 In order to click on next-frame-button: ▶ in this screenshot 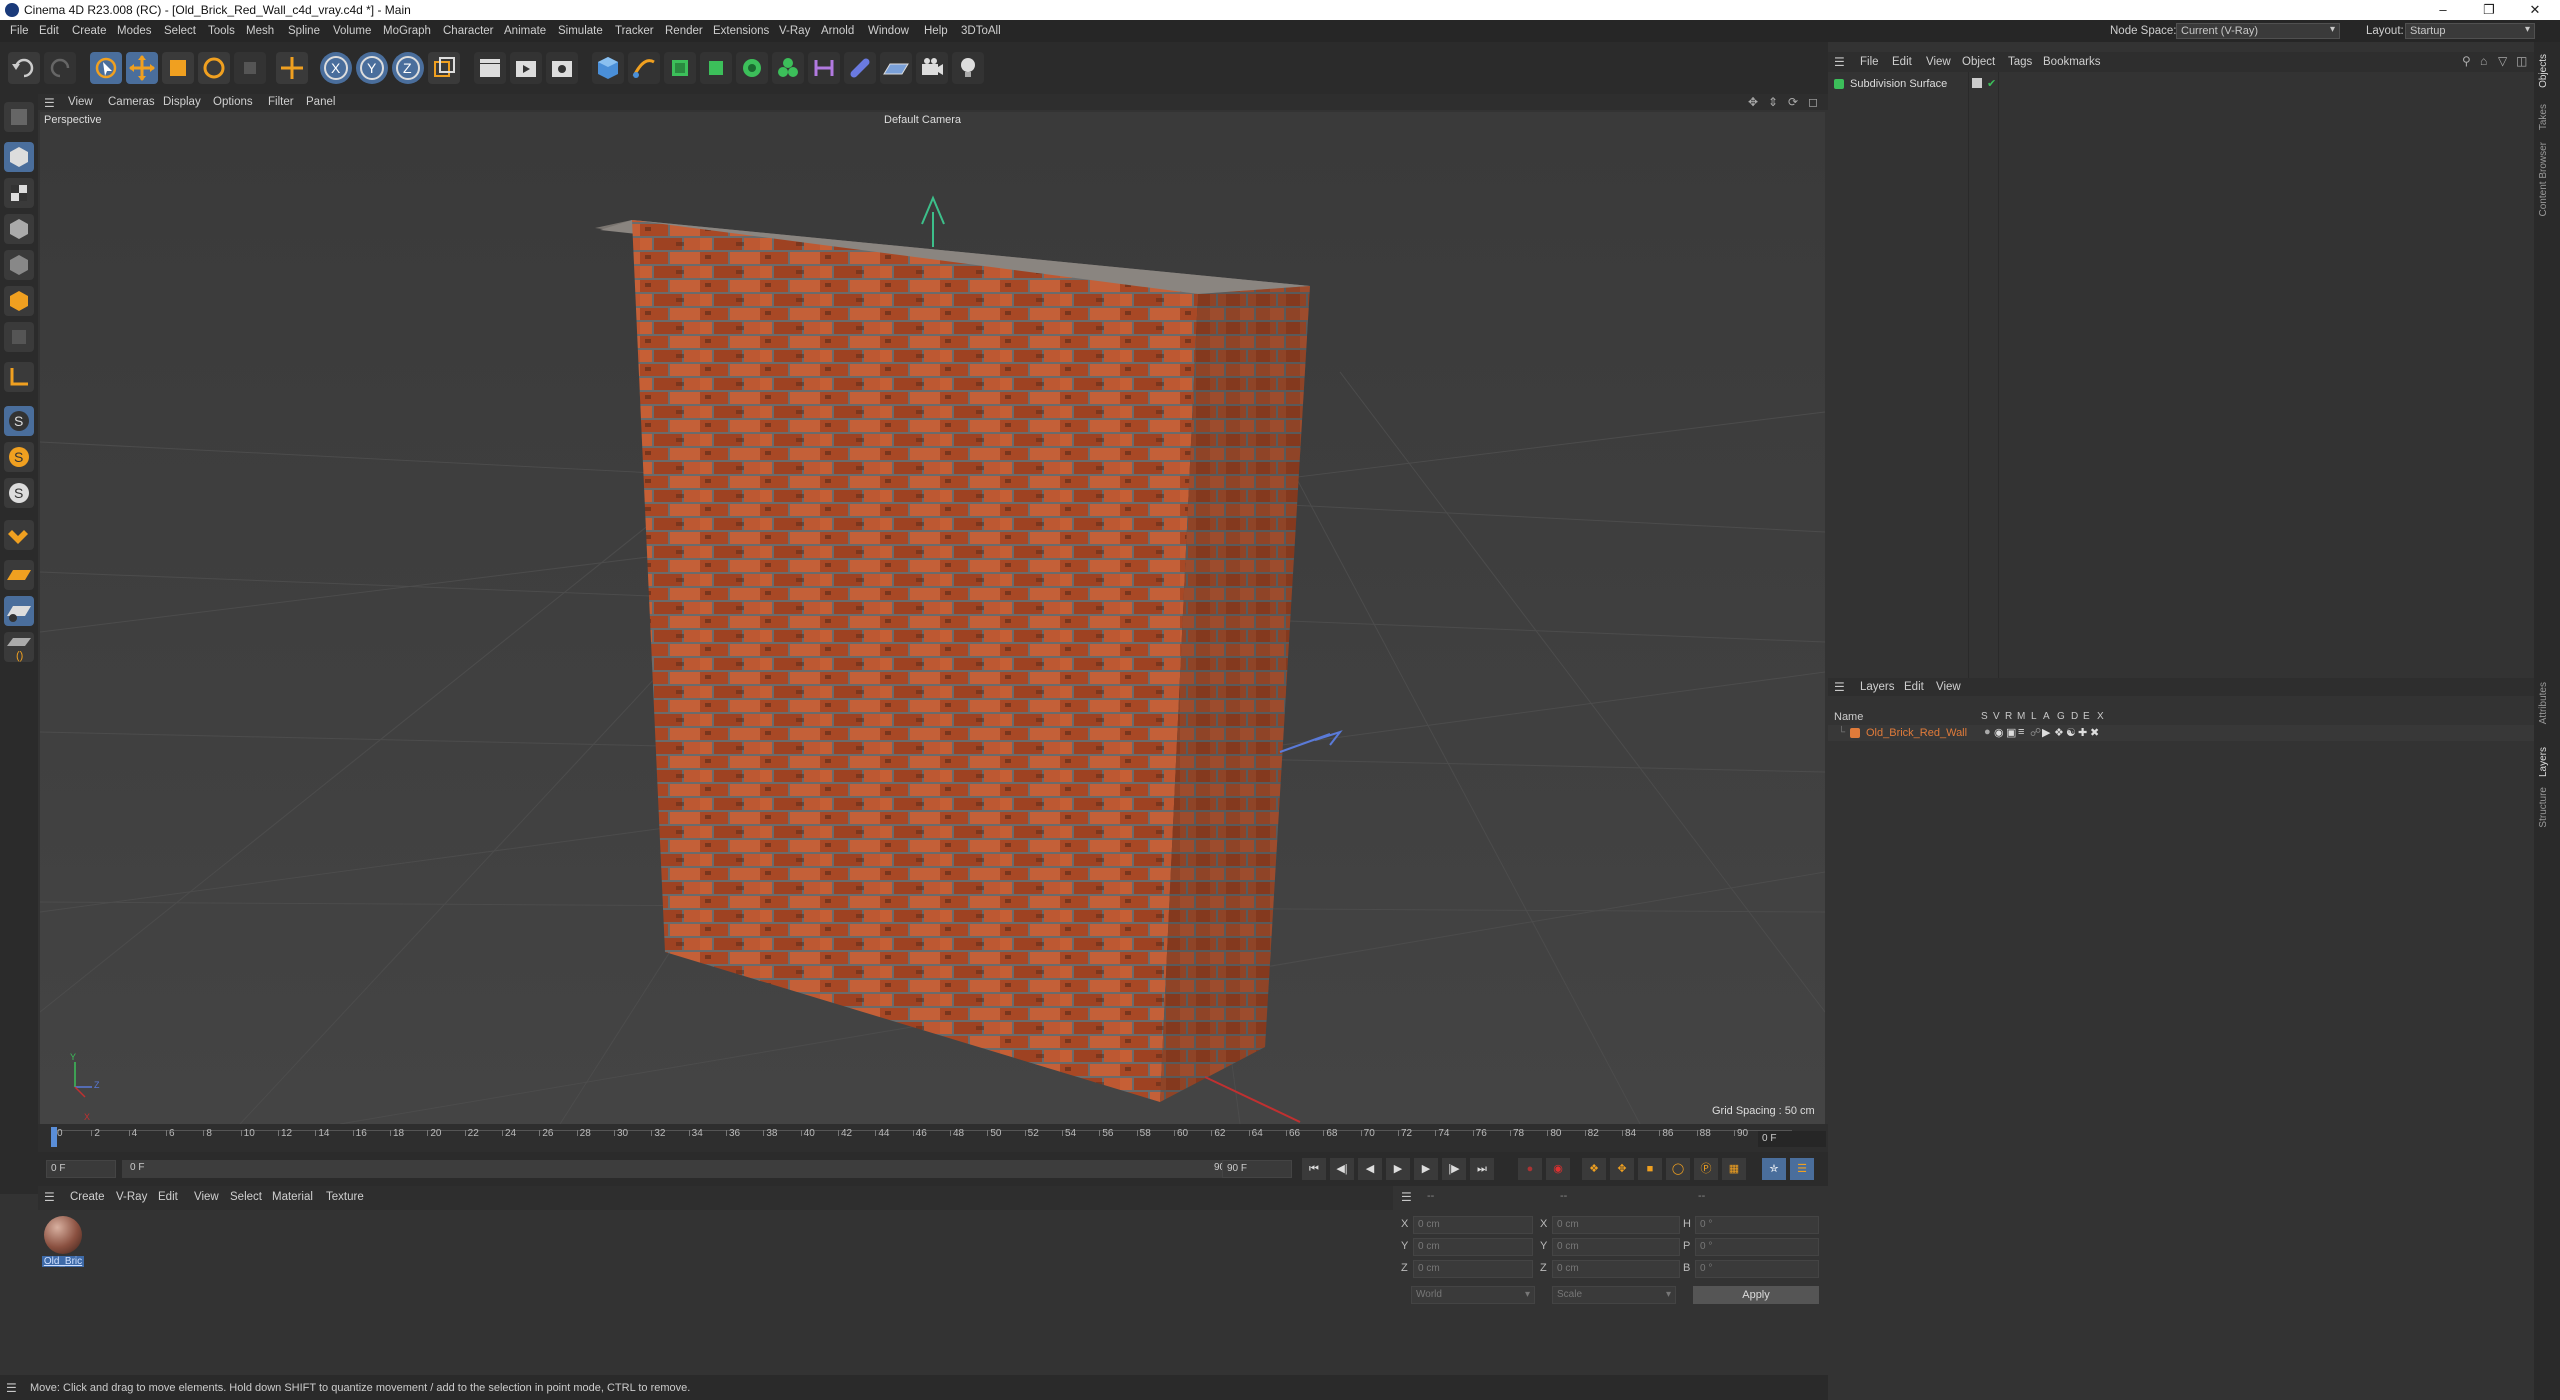, I will do `click(1426, 1169)`.